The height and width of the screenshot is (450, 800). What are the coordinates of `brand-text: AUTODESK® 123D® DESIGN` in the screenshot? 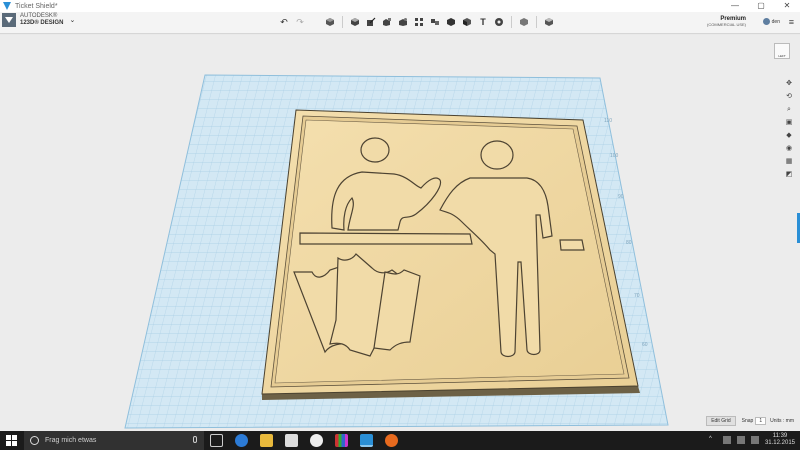 It's located at (41, 20).